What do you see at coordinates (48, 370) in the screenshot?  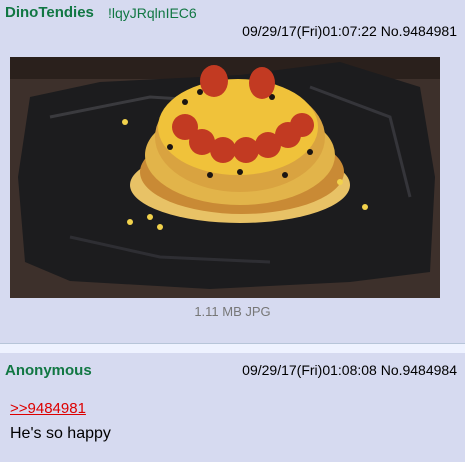 I see `poster-name: Anonymous` at bounding box center [48, 370].